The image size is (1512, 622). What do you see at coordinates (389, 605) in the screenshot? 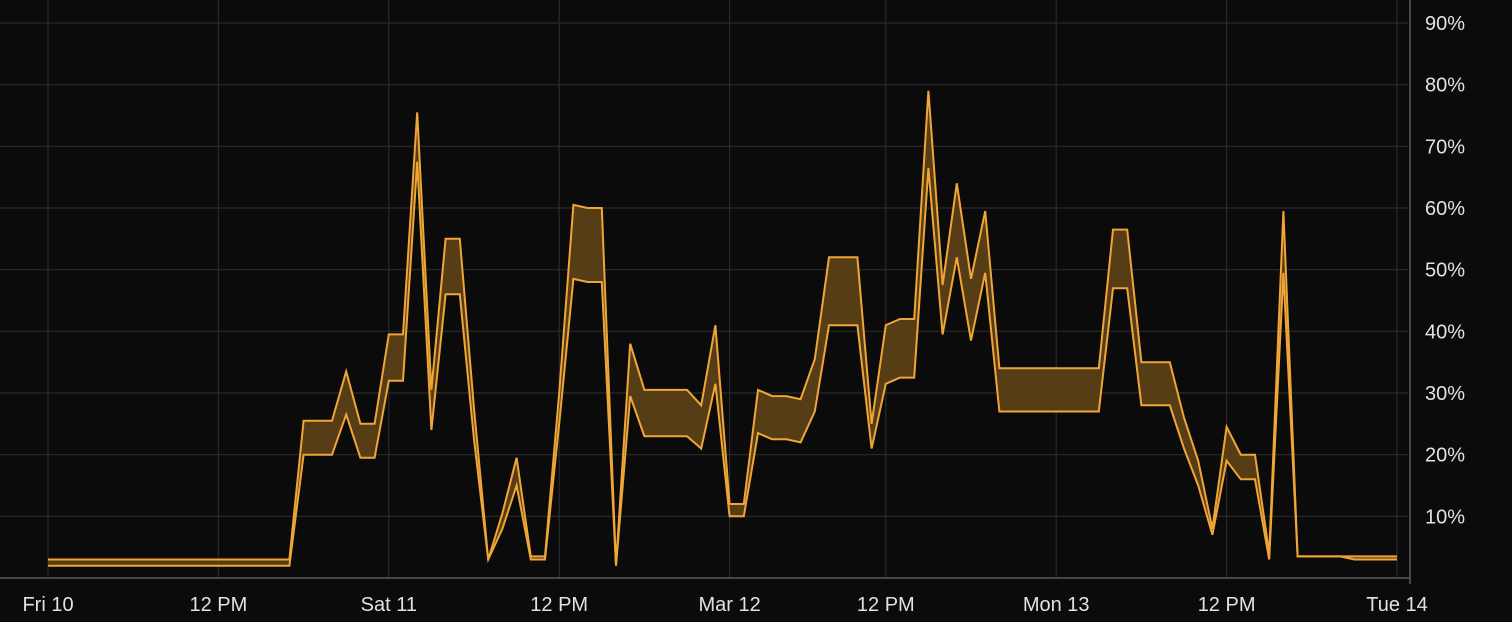
I see `x-tick-label: Sat 11` at bounding box center [389, 605].